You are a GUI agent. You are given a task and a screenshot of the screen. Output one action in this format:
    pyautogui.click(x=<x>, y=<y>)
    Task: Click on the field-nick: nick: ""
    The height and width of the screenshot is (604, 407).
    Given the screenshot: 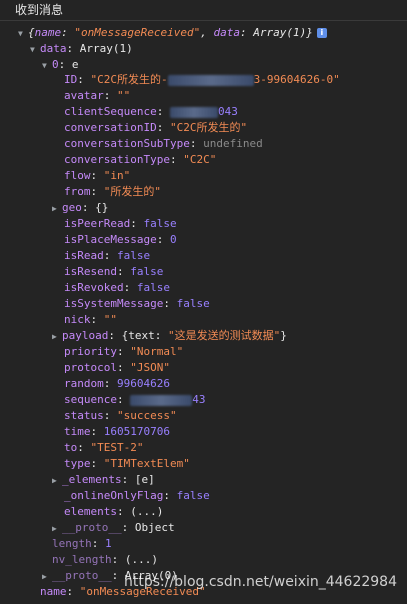 What is the action you would take?
    pyautogui.click(x=90, y=319)
    